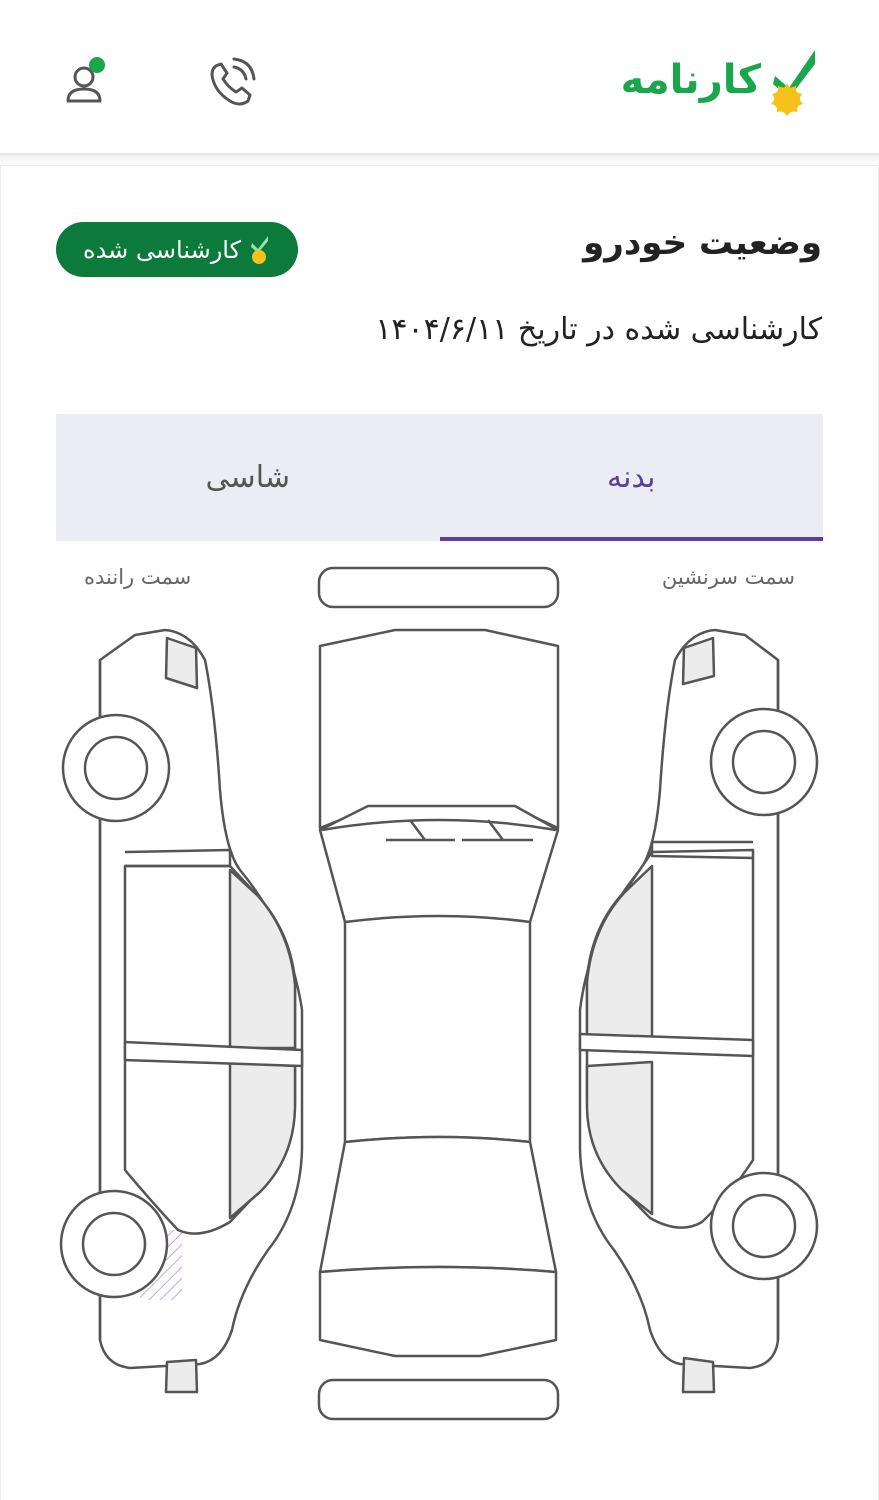 Image resolution: width=879 pixels, height=1500 pixels. I want to click on roof, so click(437, 1029).